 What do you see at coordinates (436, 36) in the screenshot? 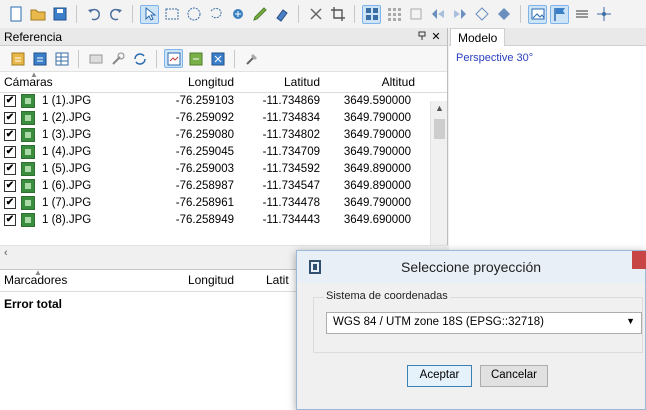
I see `close-icon: ✕` at bounding box center [436, 36].